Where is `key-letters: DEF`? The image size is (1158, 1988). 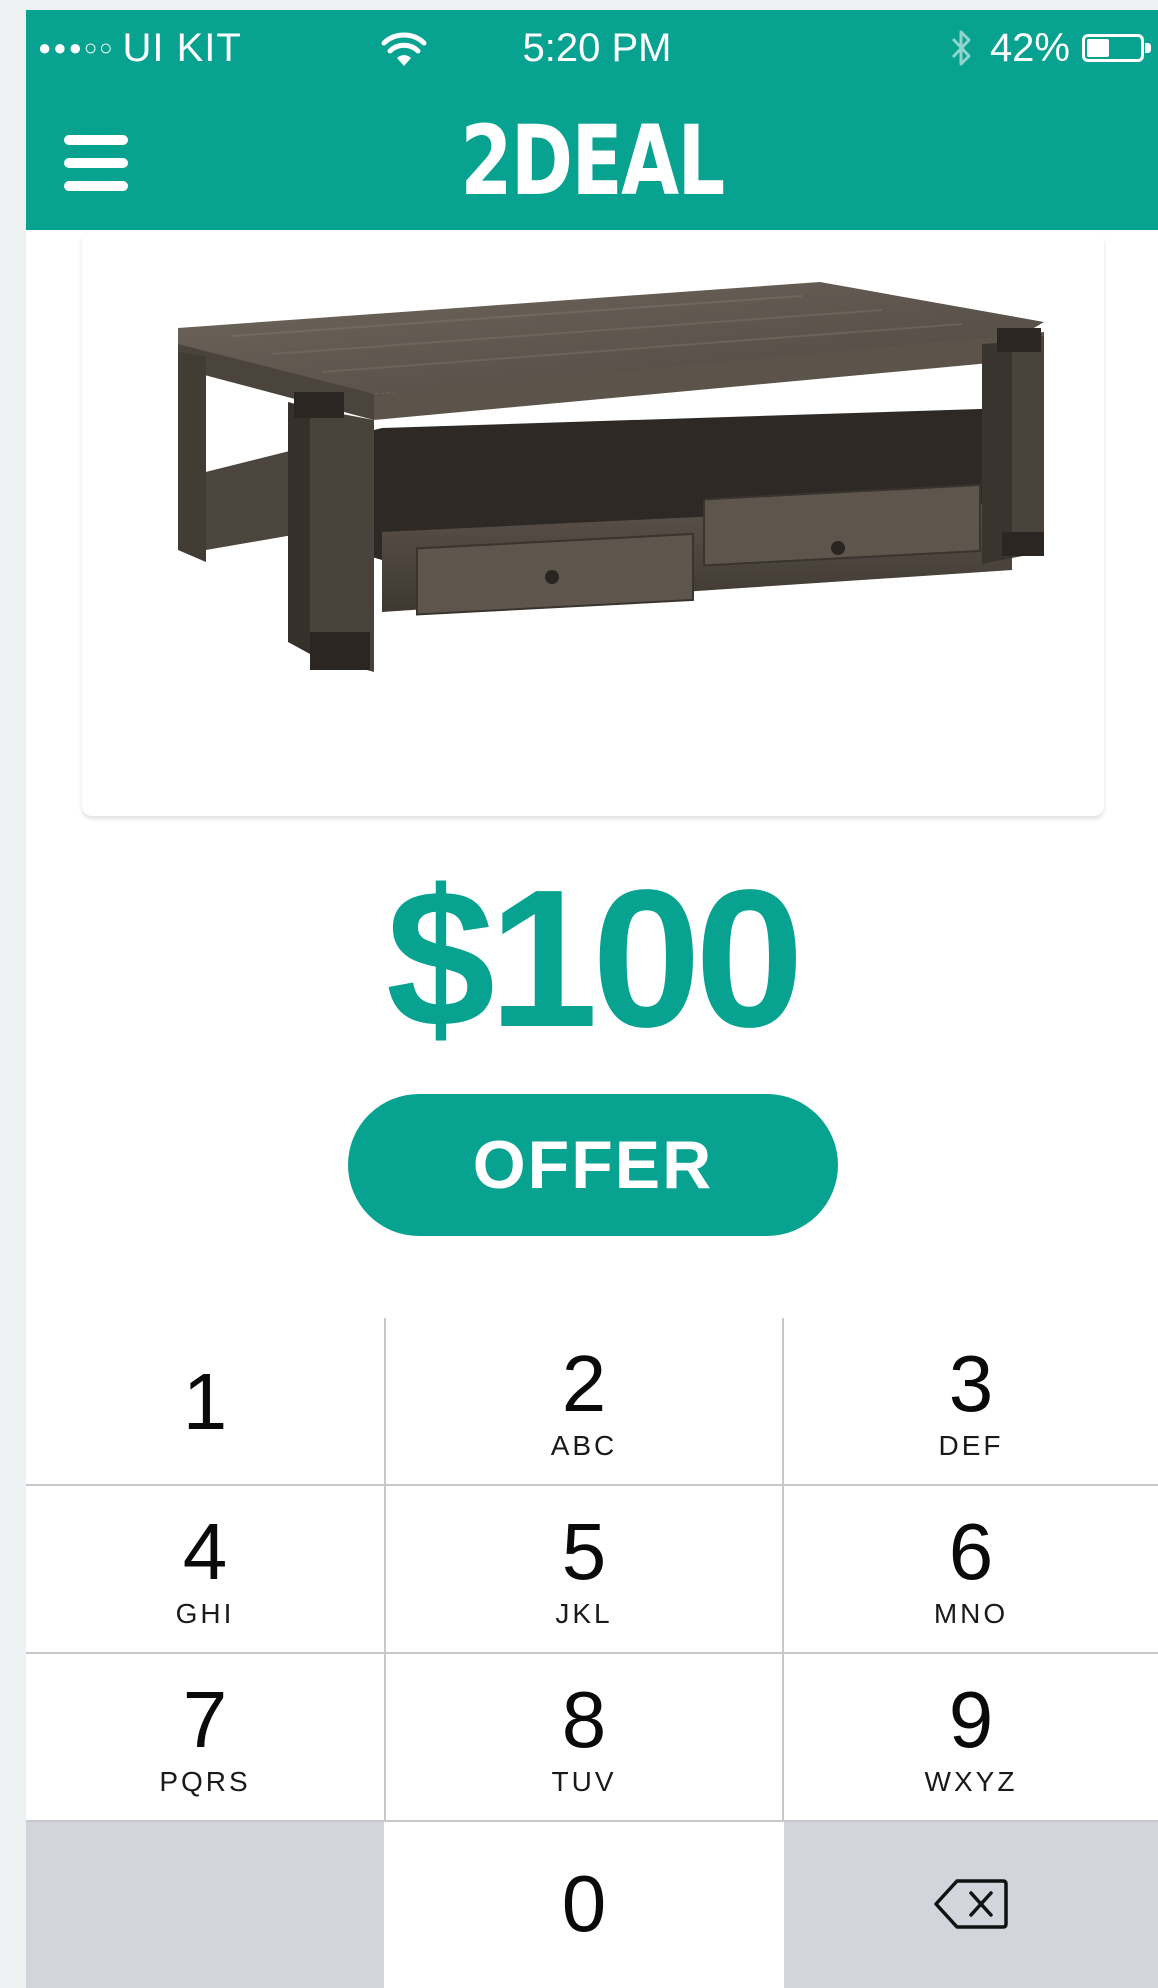
key-letters: DEF is located at coordinates (971, 1445).